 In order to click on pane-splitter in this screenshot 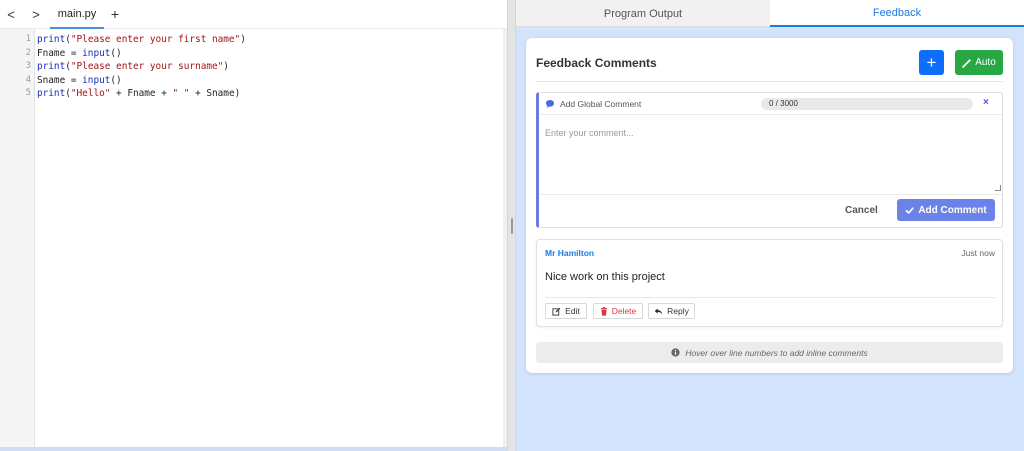, I will do `click(511, 225)`.